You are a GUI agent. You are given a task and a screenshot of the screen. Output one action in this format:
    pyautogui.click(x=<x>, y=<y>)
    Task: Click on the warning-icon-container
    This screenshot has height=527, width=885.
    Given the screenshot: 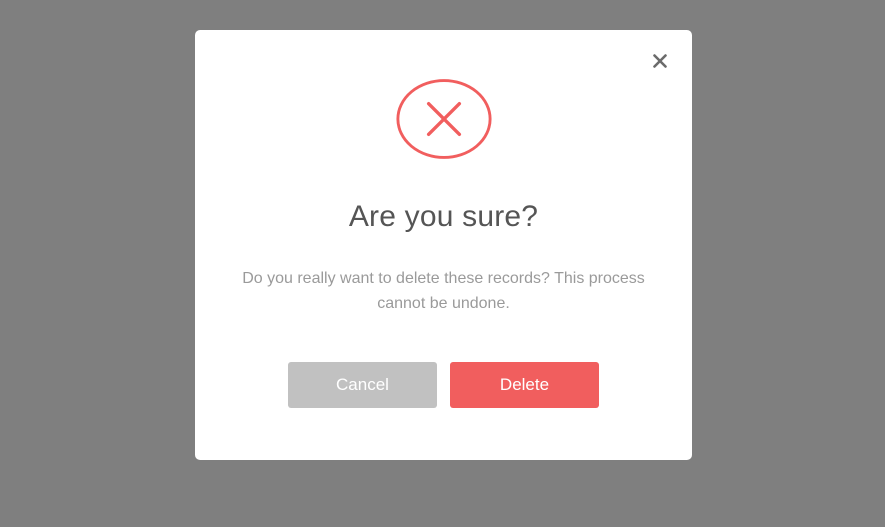 What is the action you would take?
    pyautogui.click(x=444, y=119)
    